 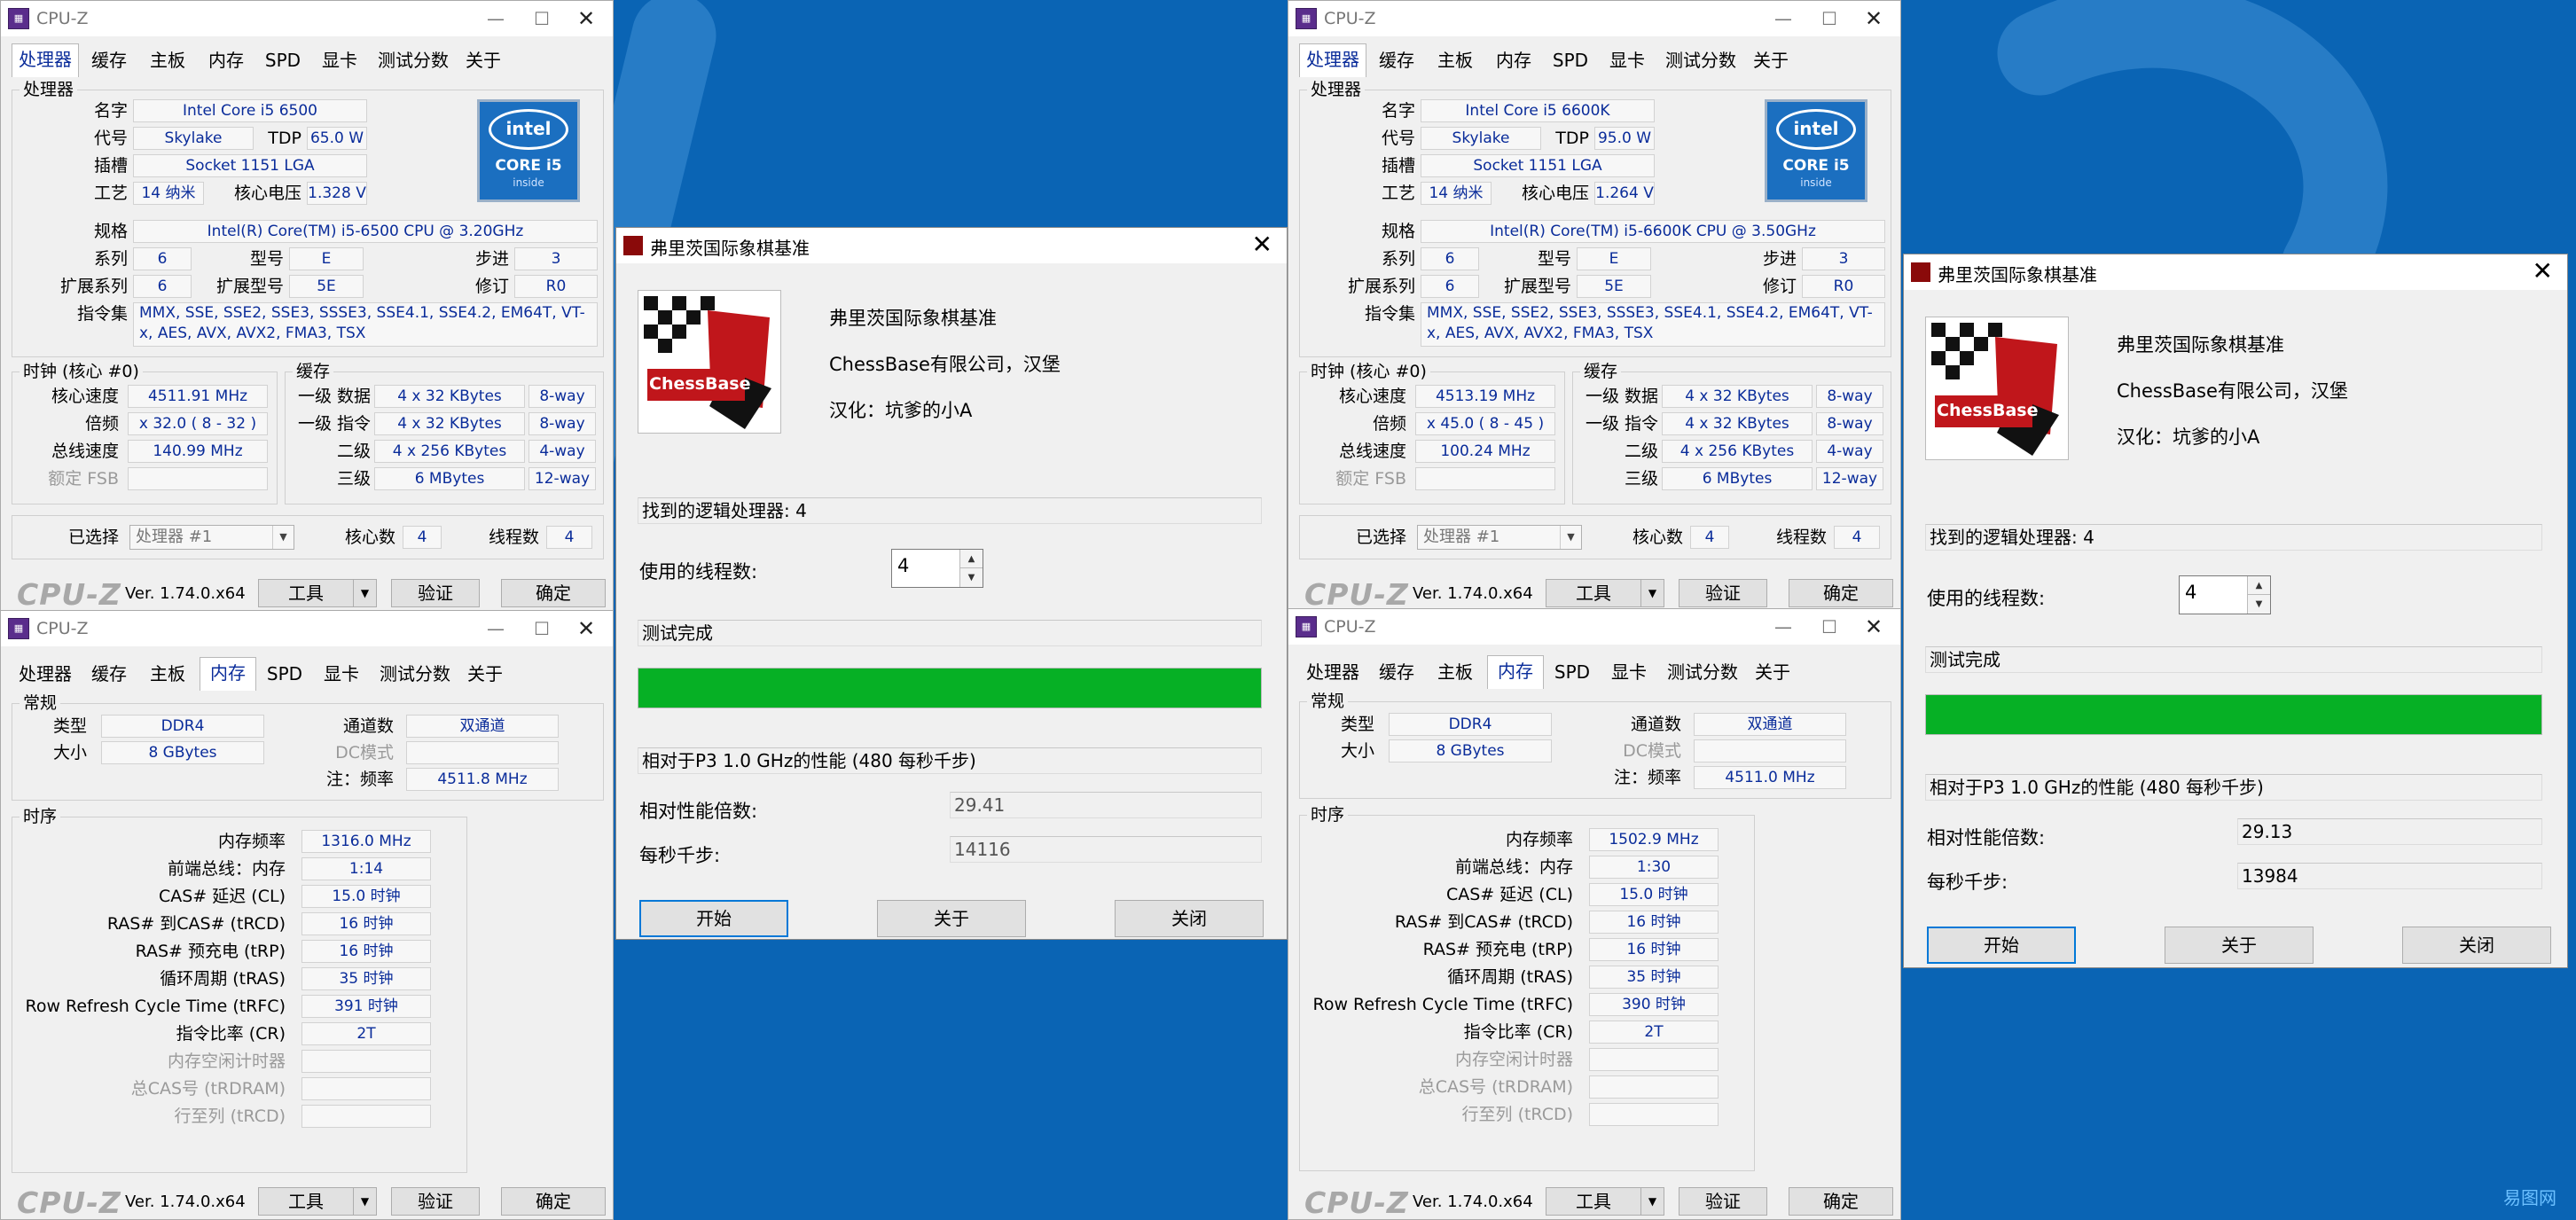 I want to click on app-name: 弗里茨国际象棋基准, so click(x=913, y=318).